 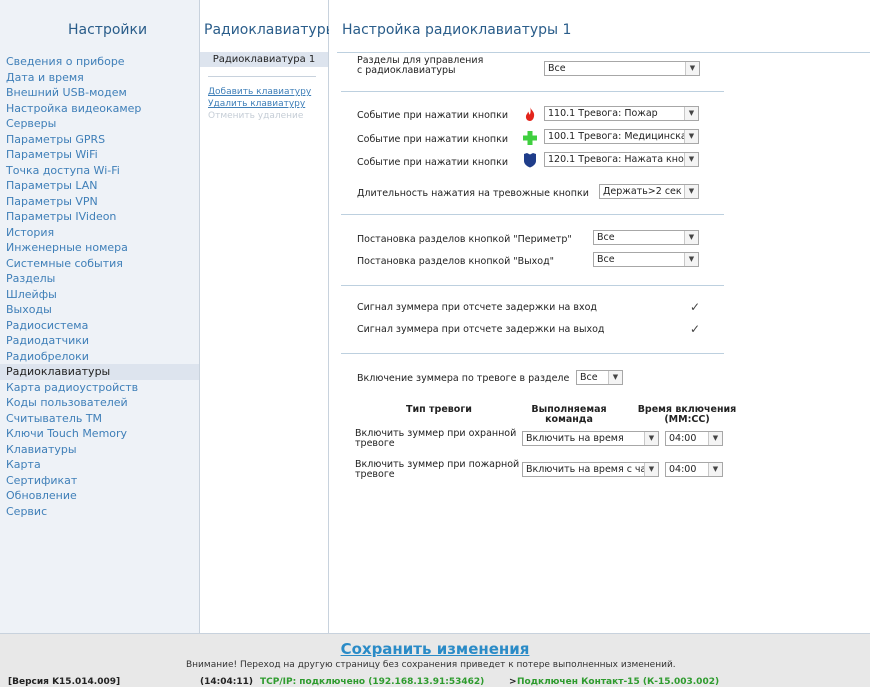 What do you see at coordinates (99, 233) in the screenshot?
I see `nav-item: История` at bounding box center [99, 233].